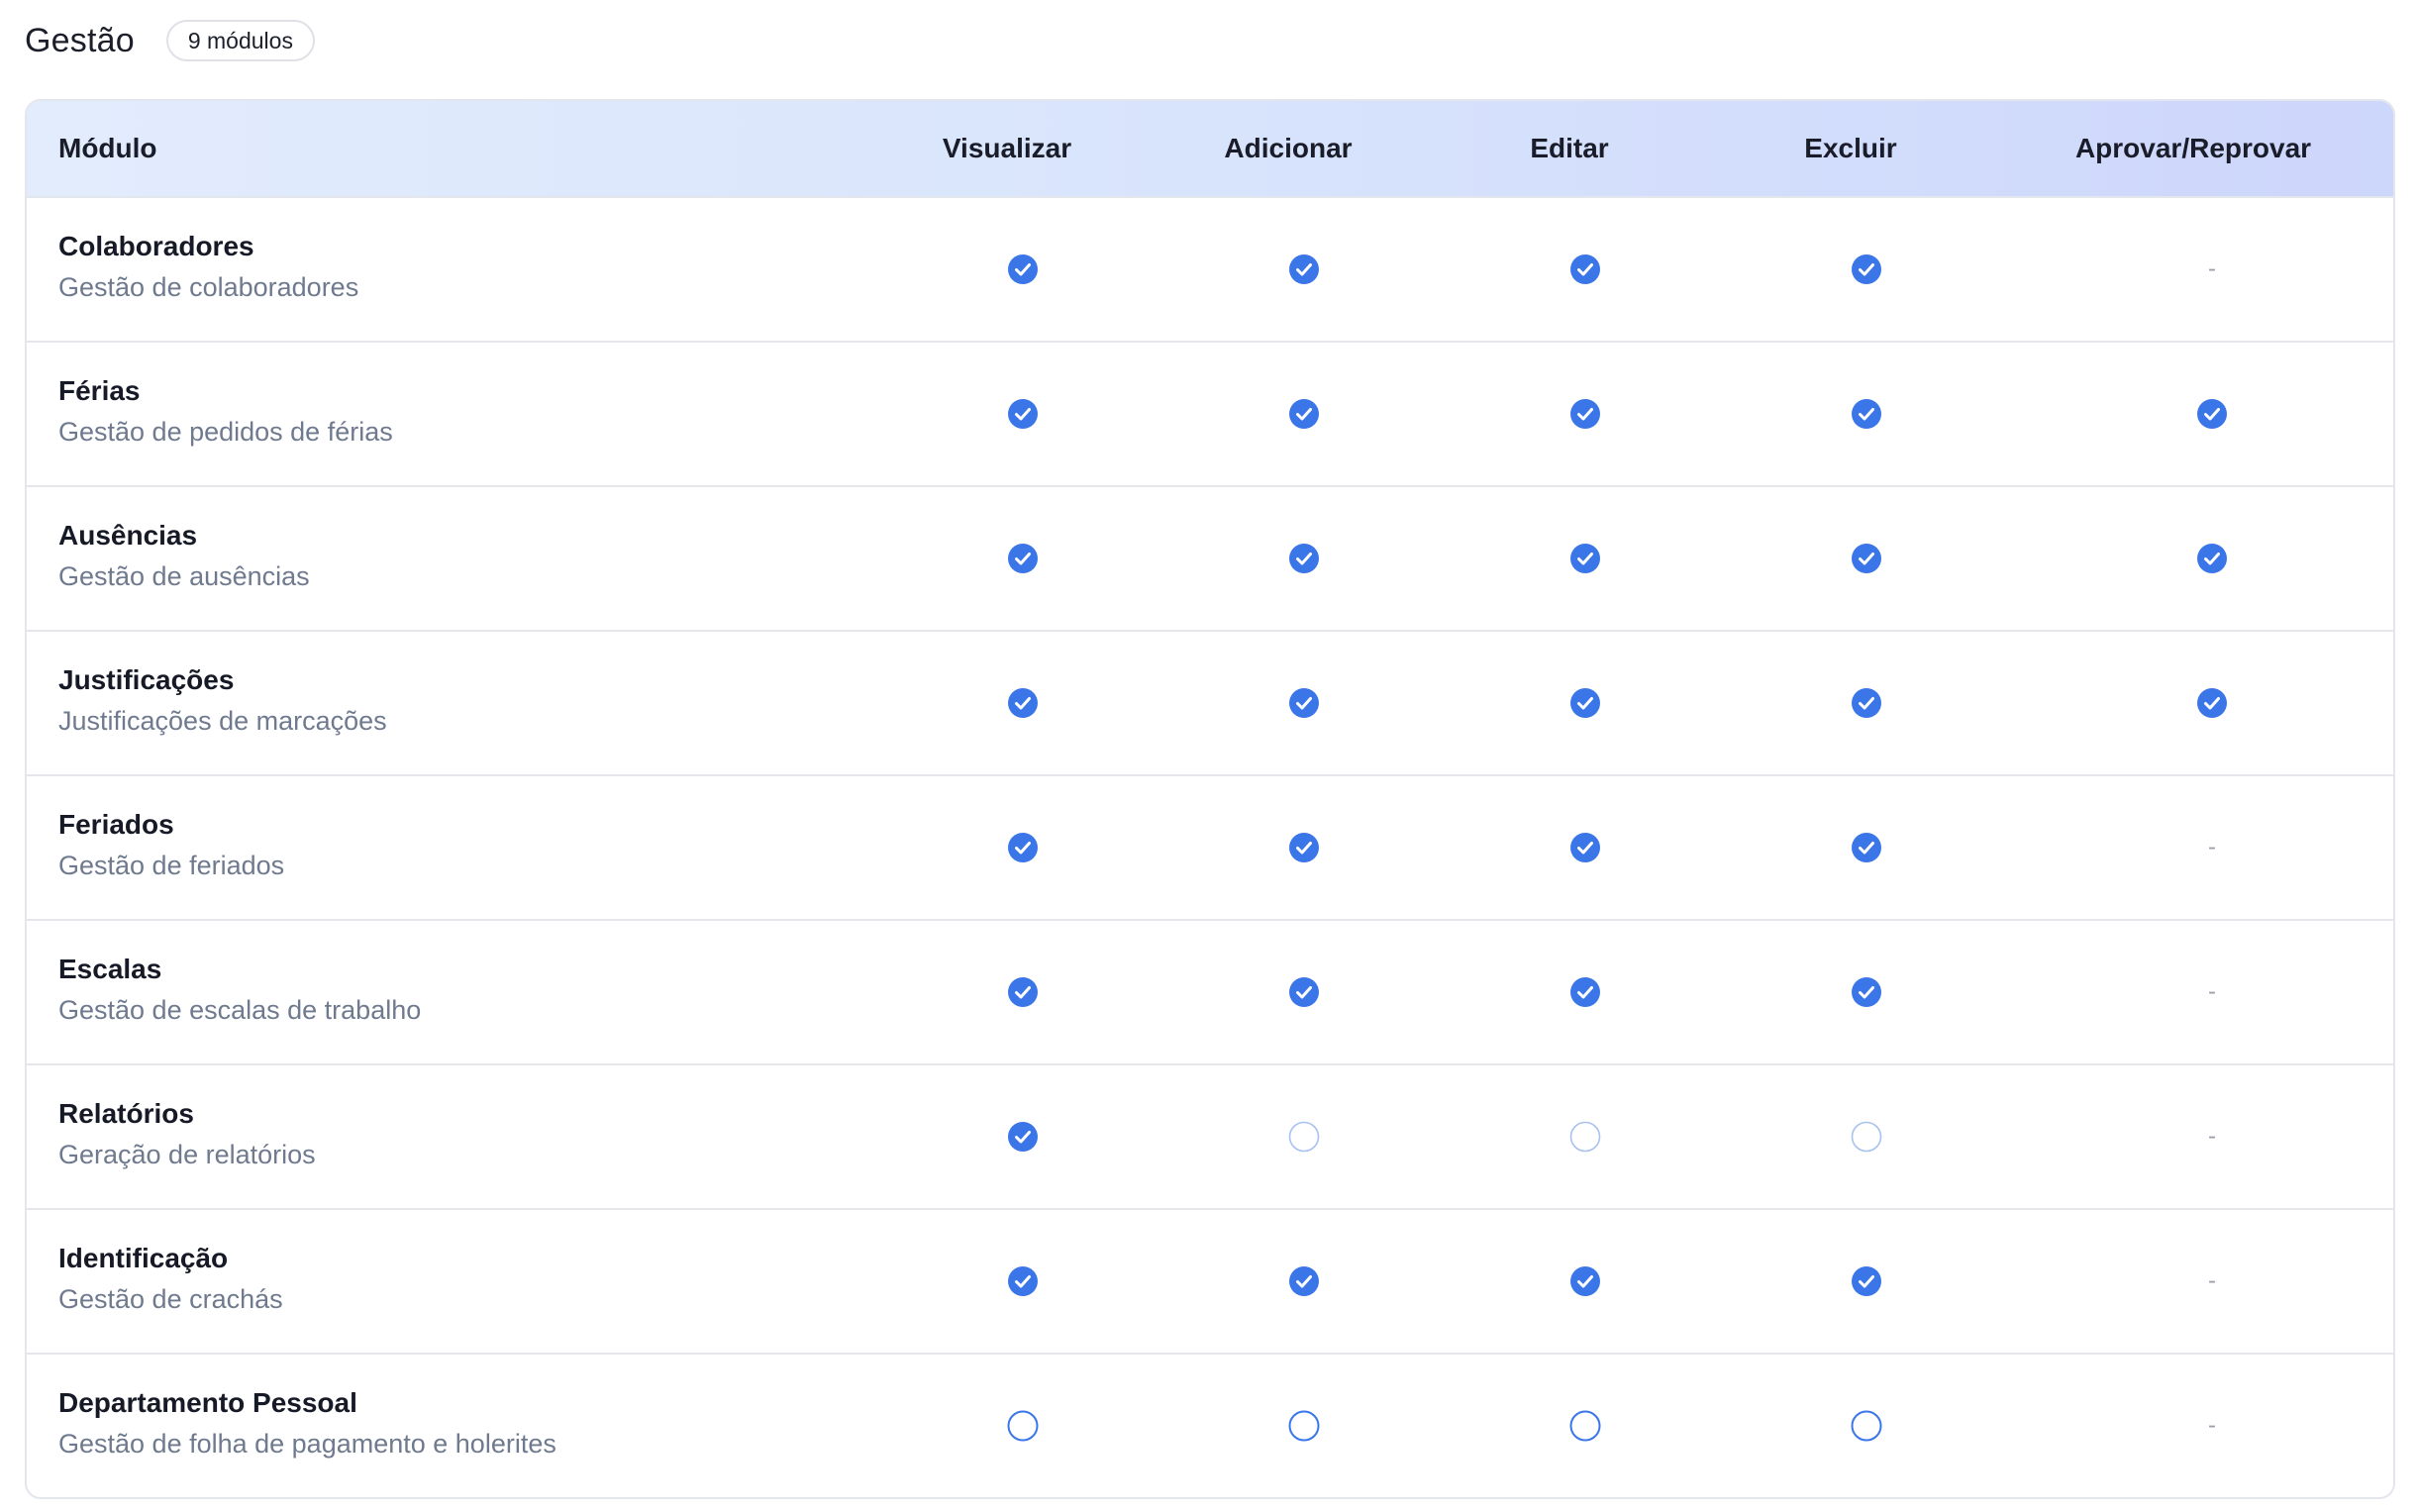 The width and height of the screenshot is (2418, 1512). What do you see at coordinates (223, 721) in the screenshot?
I see `module-description: Justificações de marcações` at bounding box center [223, 721].